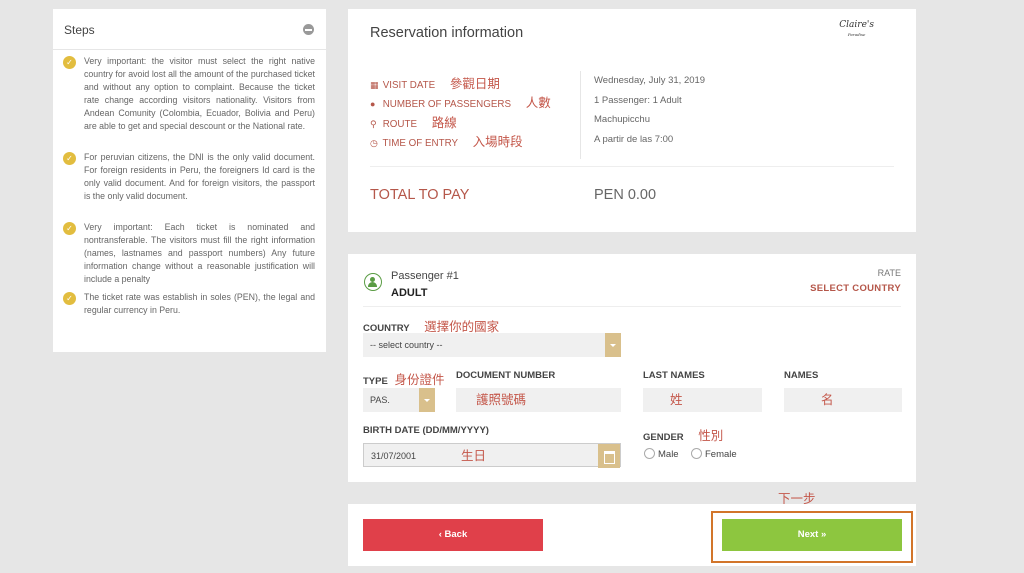  I want to click on time-entry-annotation: 入場時段, so click(497, 142).